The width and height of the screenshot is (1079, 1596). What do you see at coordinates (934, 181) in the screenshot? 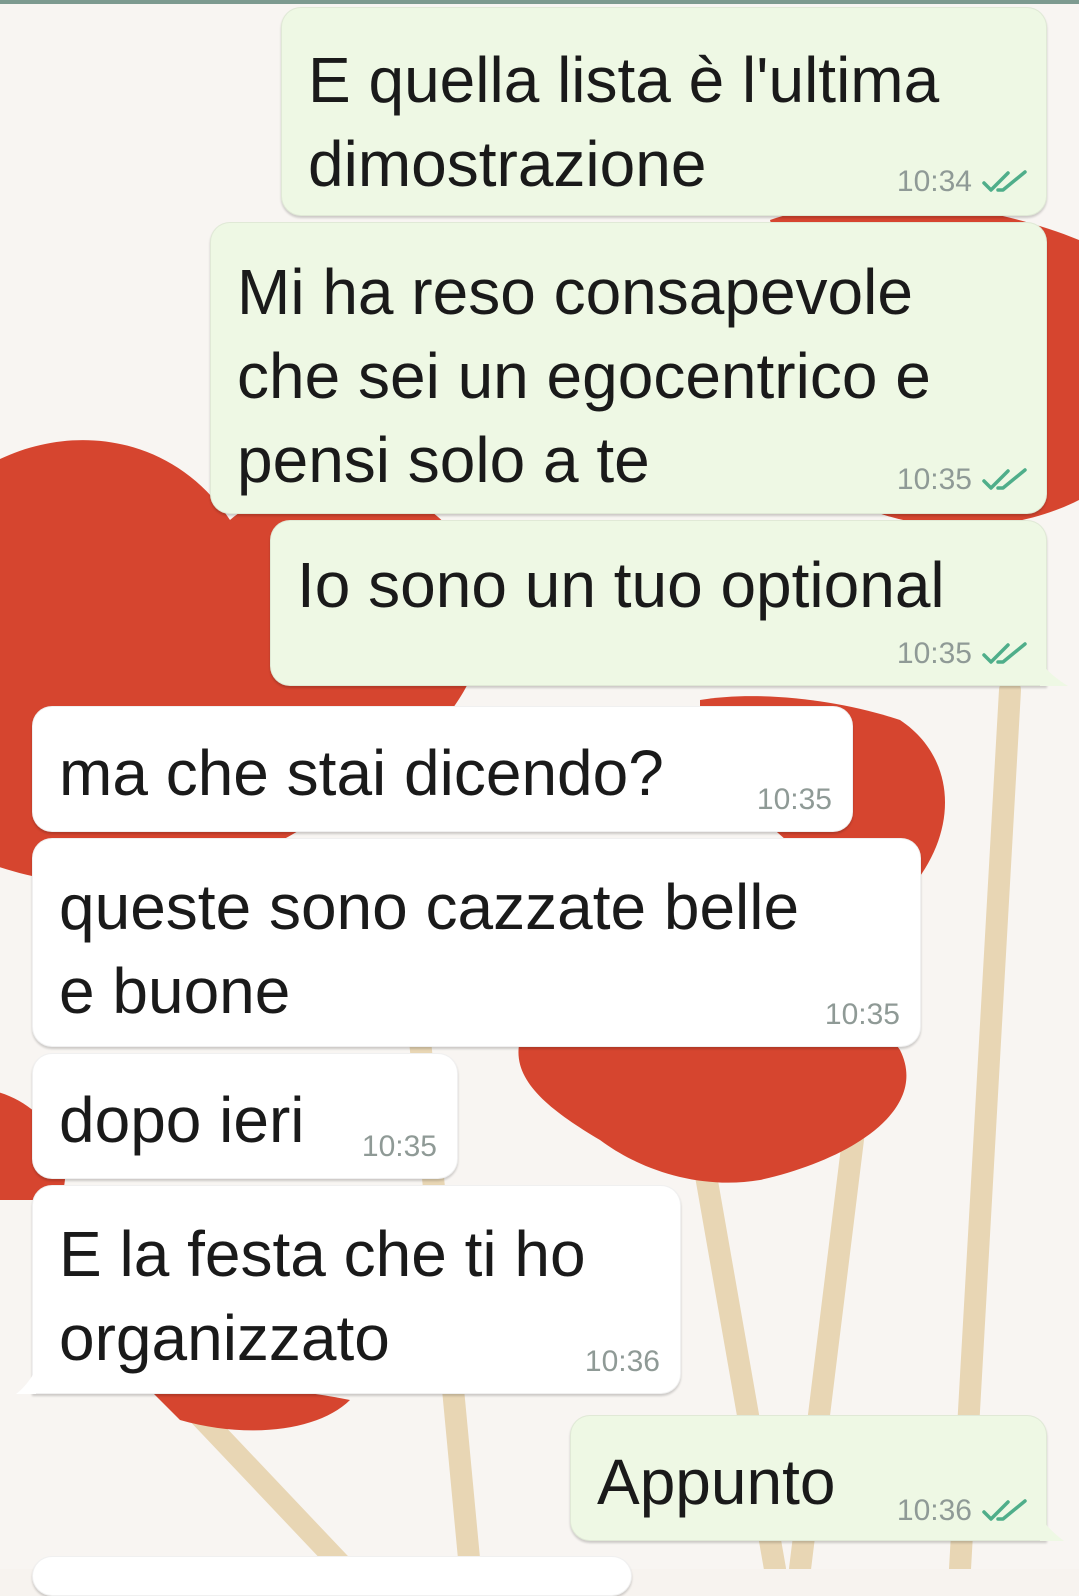
I see `message-time: 10:34` at bounding box center [934, 181].